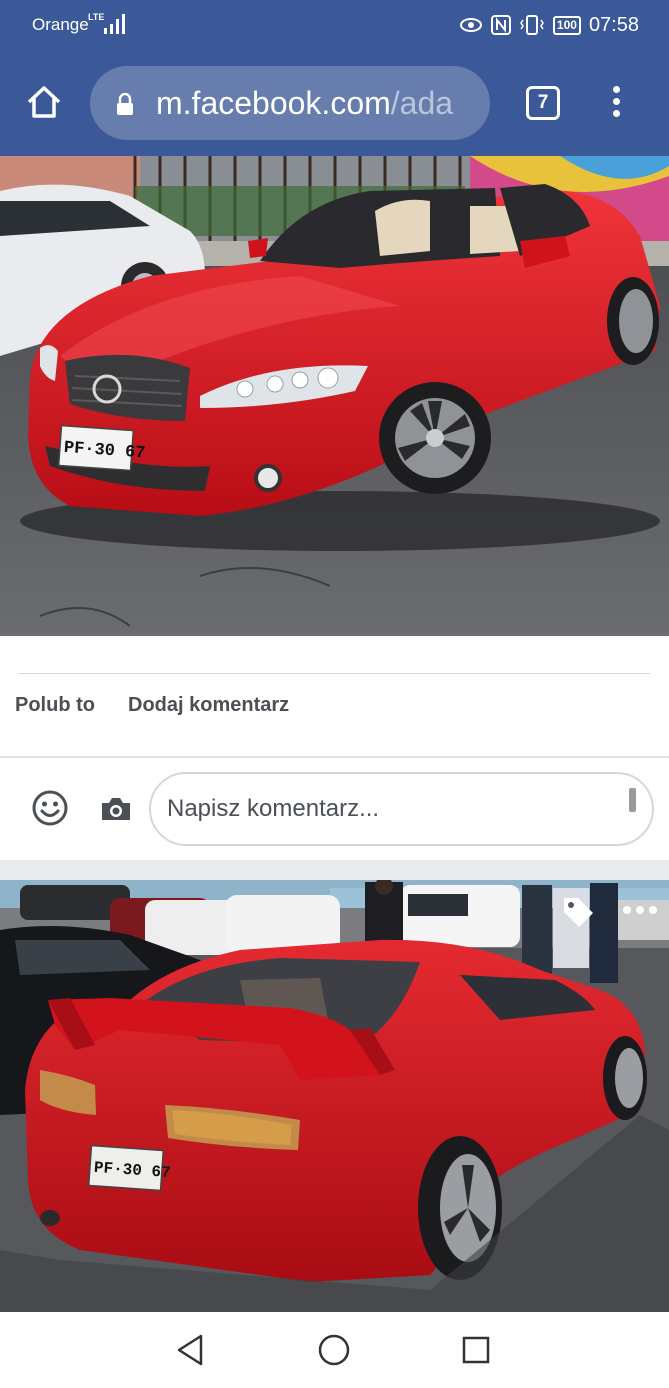 This screenshot has height=1388, width=669. What do you see at coordinates (401, 809) in the screenshot?
I see `comment-input` at bounding box center [401, 809].